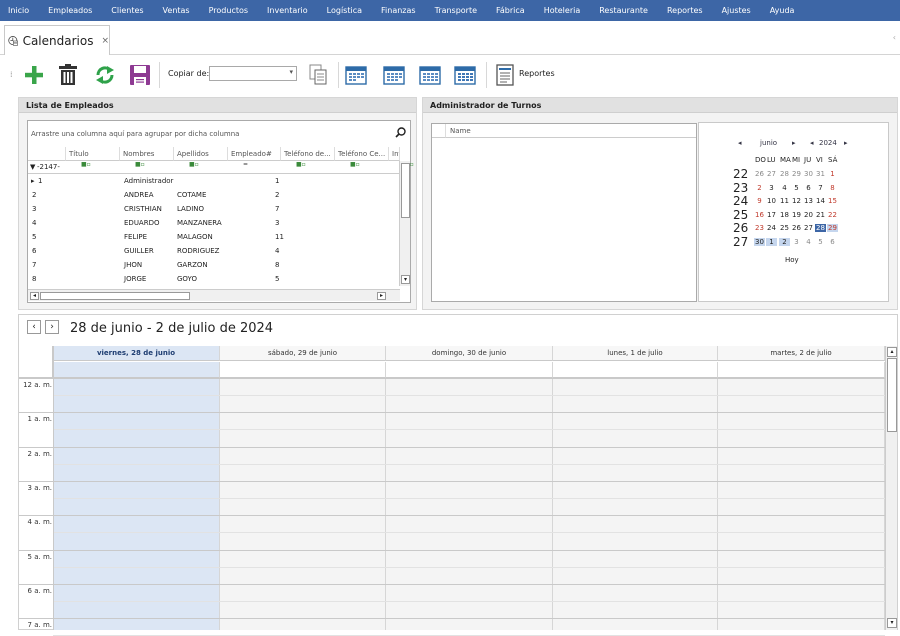  What do you see at coordinates (430, 75) in the screenshot?
I see `week-view-button` at bounding box center [430, 75].